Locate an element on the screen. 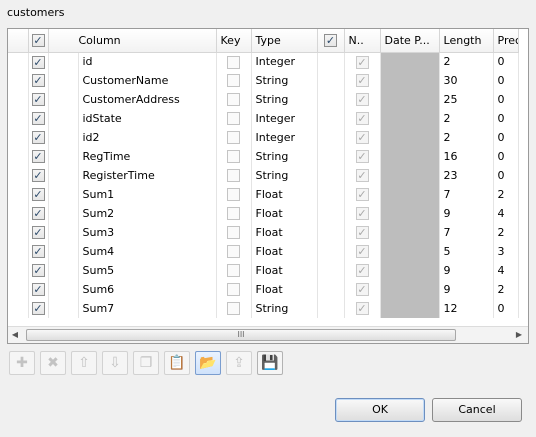 Image resolution: width=536 pixels, height=437 pixels. column-name-cell: RegisterTime is located at coordinates (147, 175).